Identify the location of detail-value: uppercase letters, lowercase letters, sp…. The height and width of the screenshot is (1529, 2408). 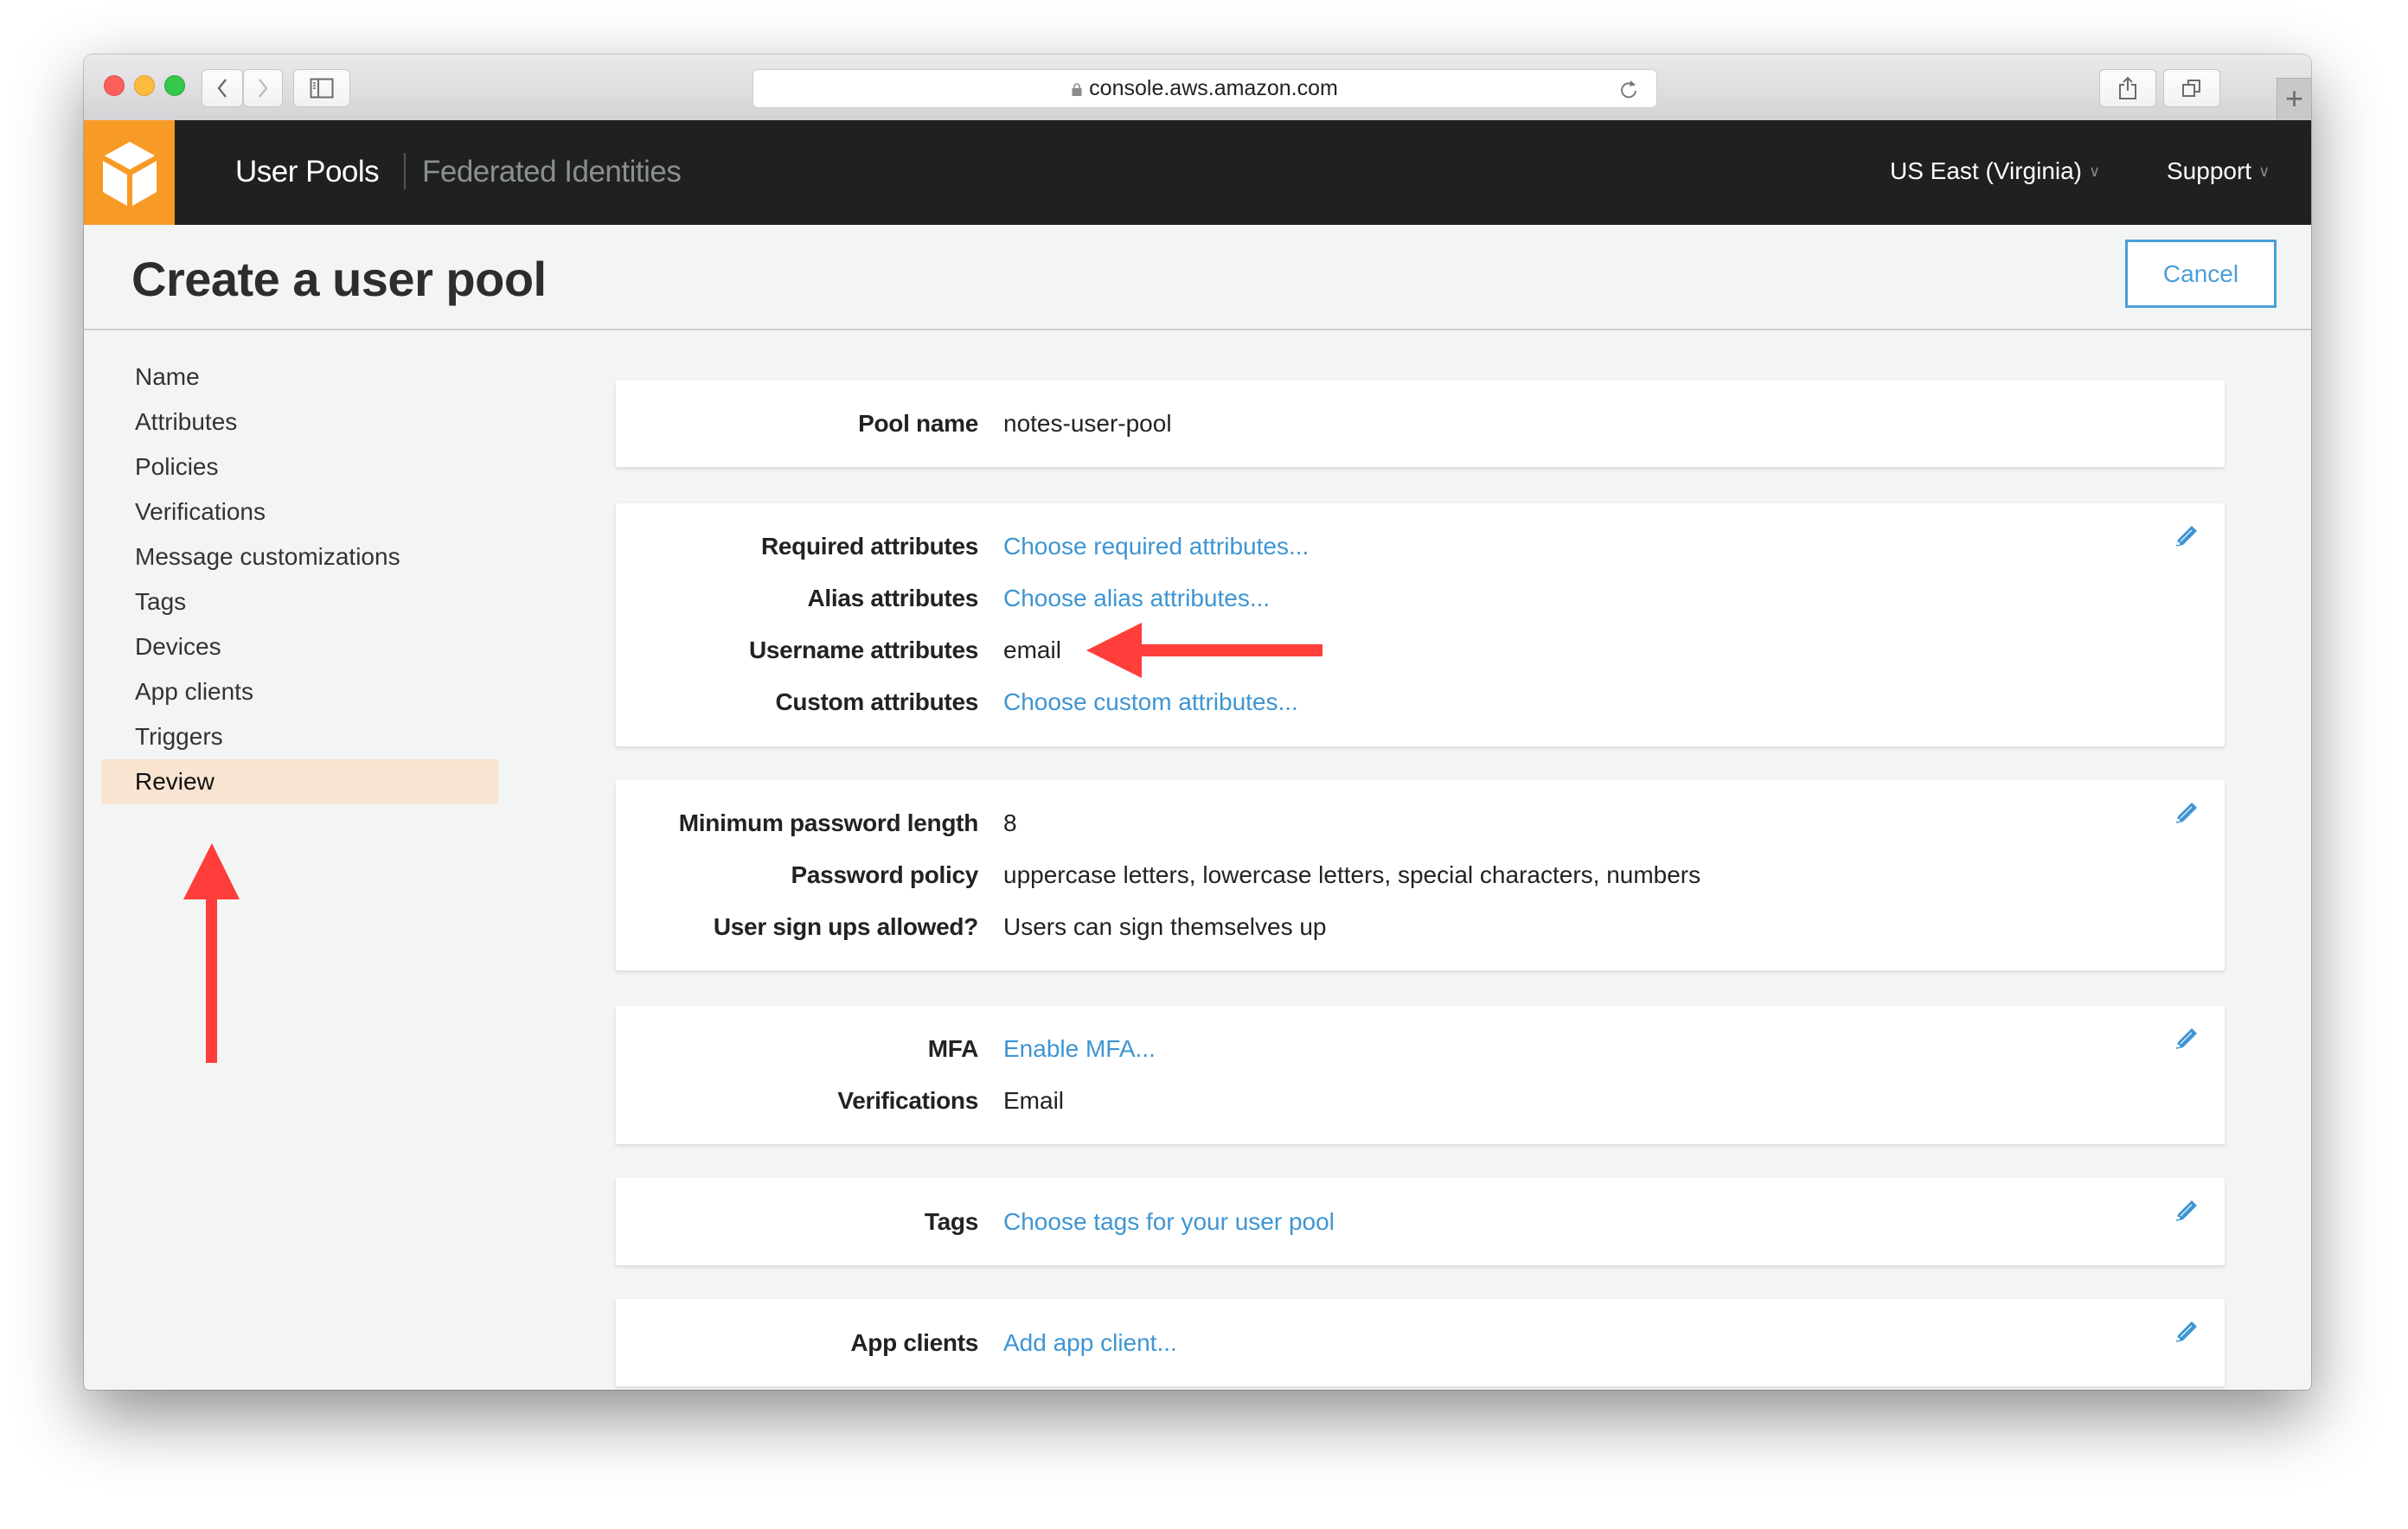
(1352, 875).